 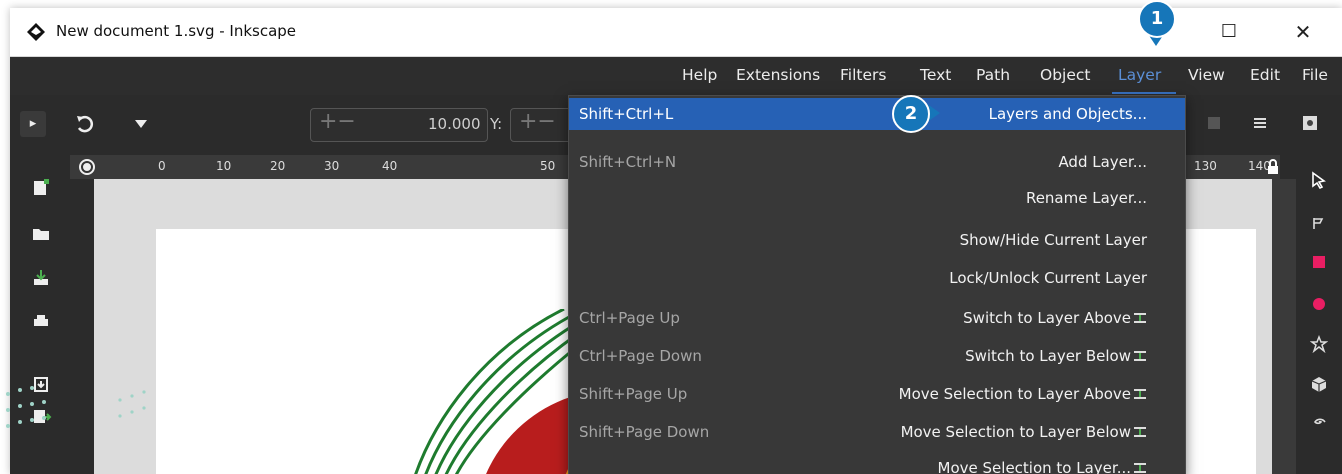 I want to click on play-icon: ▸, so click(x=33, y=124).